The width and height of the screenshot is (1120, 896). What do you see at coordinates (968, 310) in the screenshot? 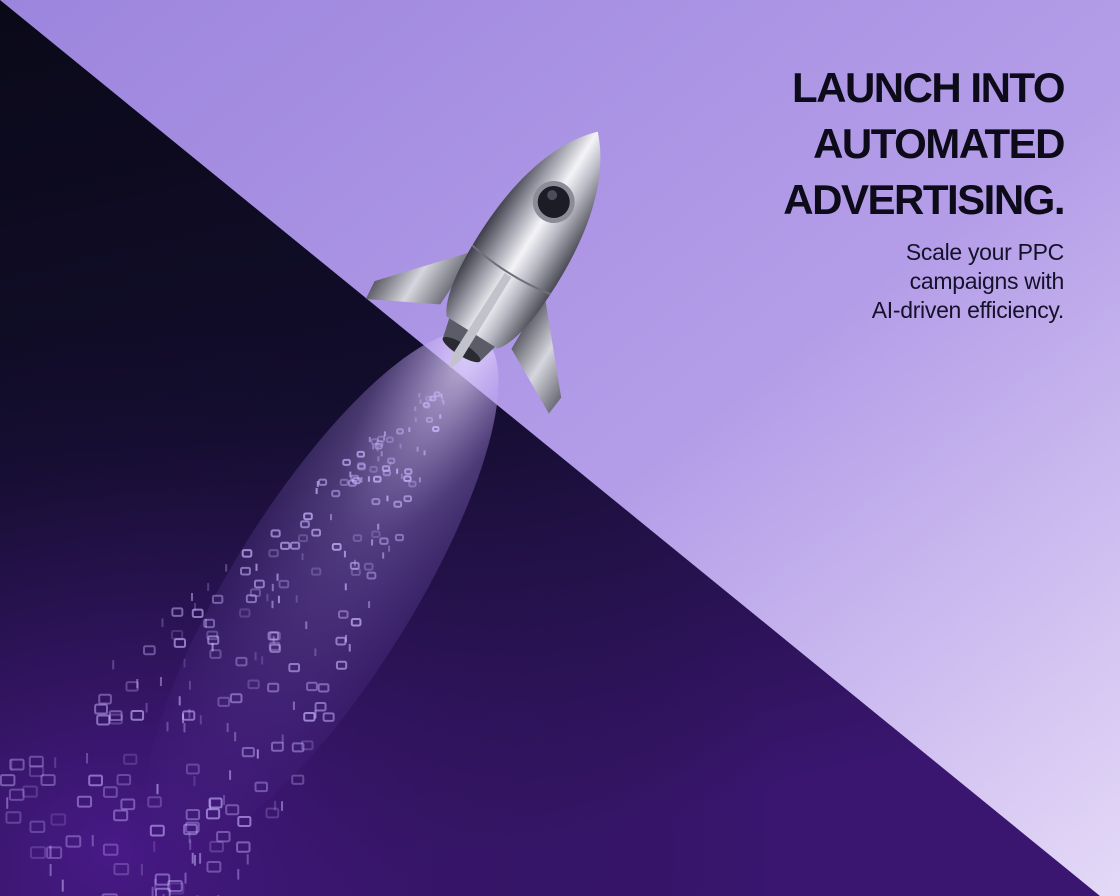
I see `subheadline-line: AI-driven efficiency.` at bounding box center [968, 310].